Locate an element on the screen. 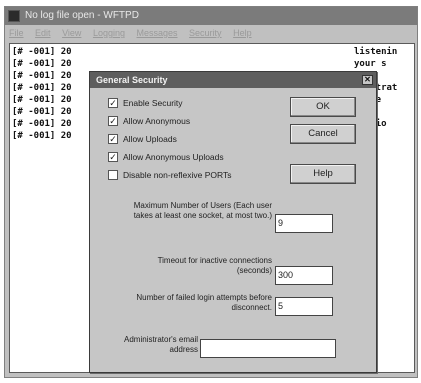  checkbox-box is located at coordinates (113, 175).